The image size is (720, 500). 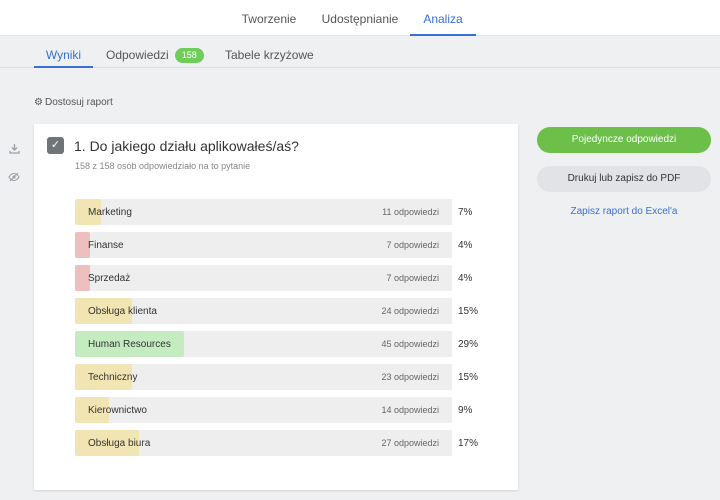 I want to click on customize-report-label: Dostosuj raport, so click(x=78, y=102).